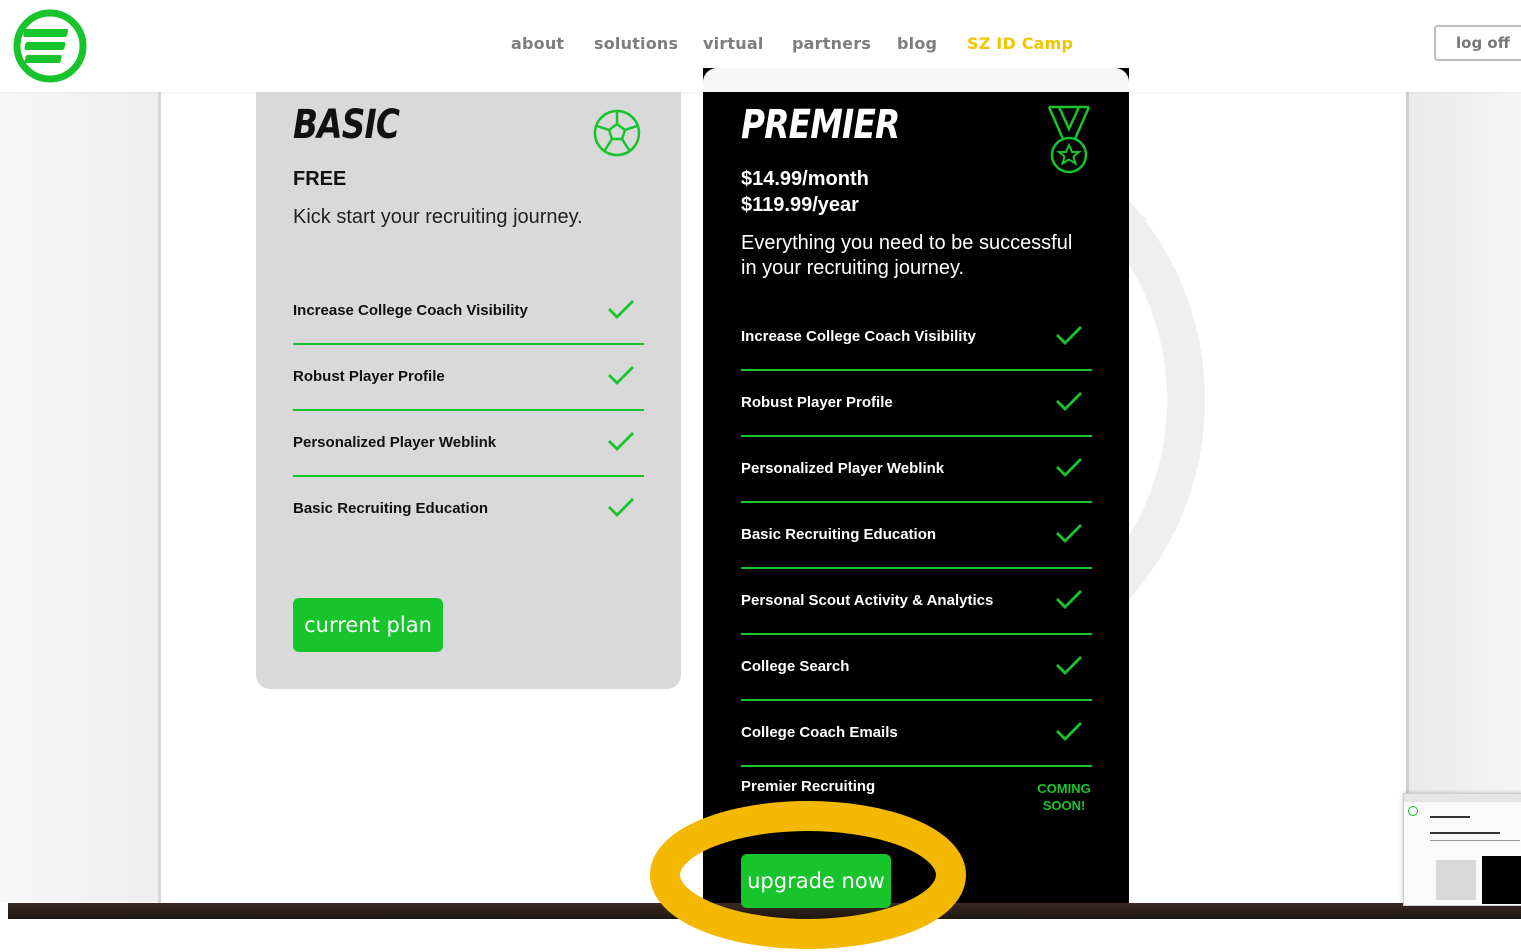 The width and height of the screenshot is (1521, 952). Describe the element at coordinates (1456, 880) in the screenshot. I see `thumb-basic-card` at that location.